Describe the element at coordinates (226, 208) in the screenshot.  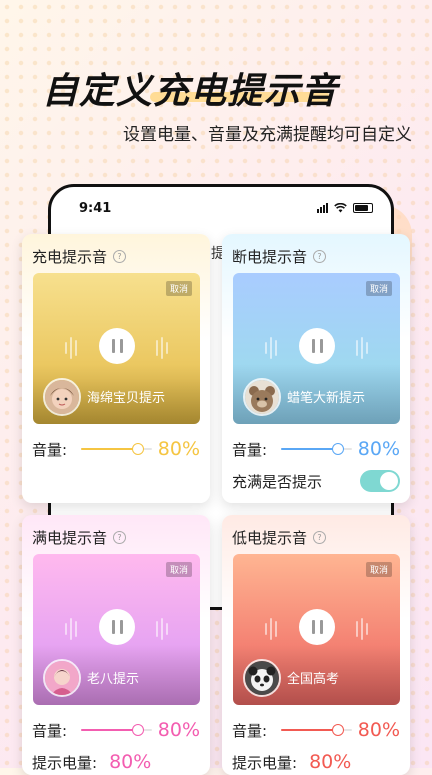
I see `status-bar: 9:41` at that location.